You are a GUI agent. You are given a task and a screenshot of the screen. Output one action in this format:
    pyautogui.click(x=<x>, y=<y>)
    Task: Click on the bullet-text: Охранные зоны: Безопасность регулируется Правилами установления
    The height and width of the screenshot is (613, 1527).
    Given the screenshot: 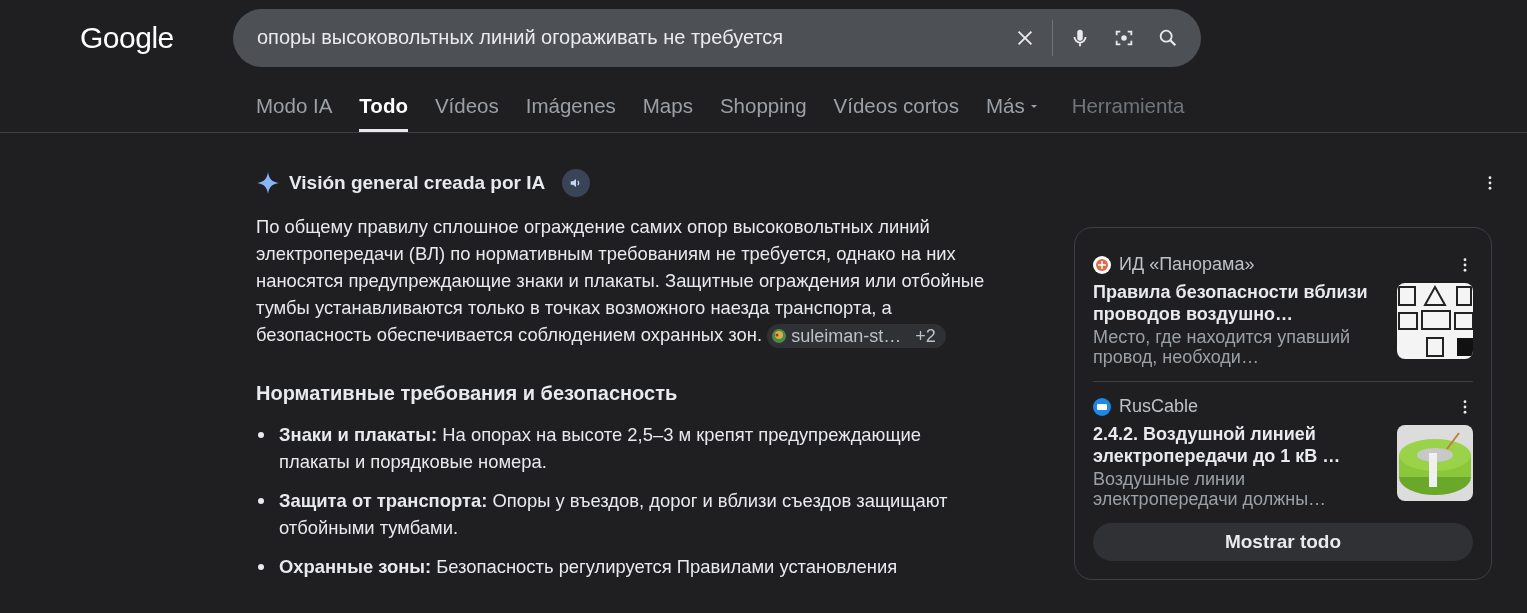 What is the action you would take?
    pyautogui.click(x=588, y=567)
    